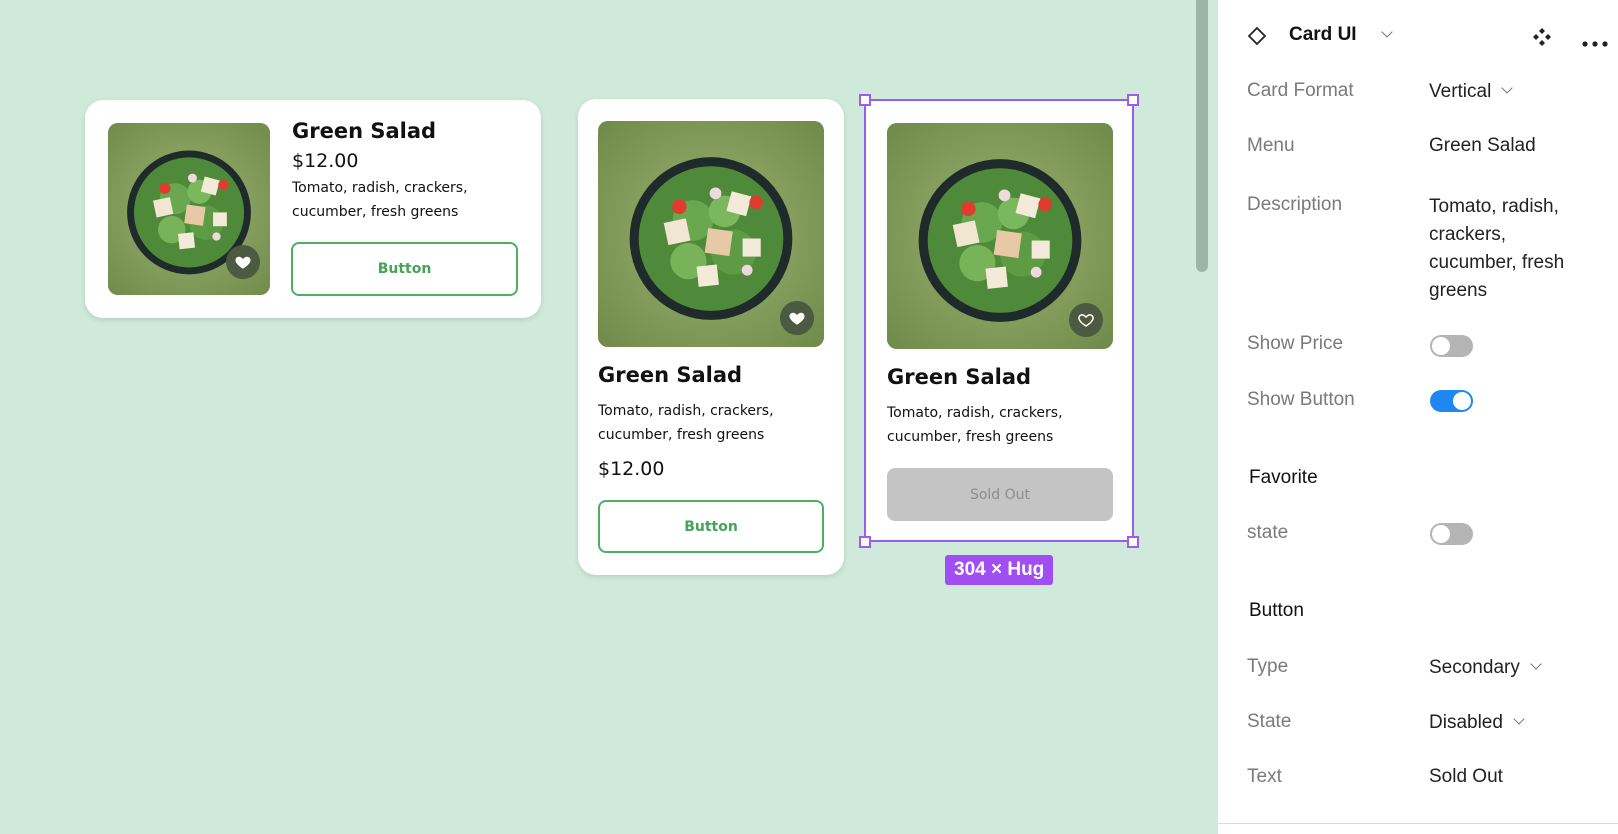  I want to click on resize-handle-top-left, so click(865, 100).